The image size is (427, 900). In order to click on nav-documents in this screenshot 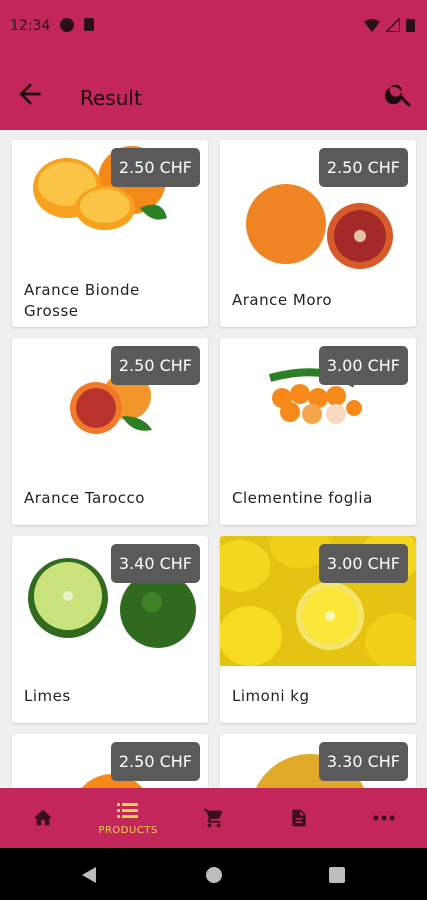, I will do `click(298, 818)`.